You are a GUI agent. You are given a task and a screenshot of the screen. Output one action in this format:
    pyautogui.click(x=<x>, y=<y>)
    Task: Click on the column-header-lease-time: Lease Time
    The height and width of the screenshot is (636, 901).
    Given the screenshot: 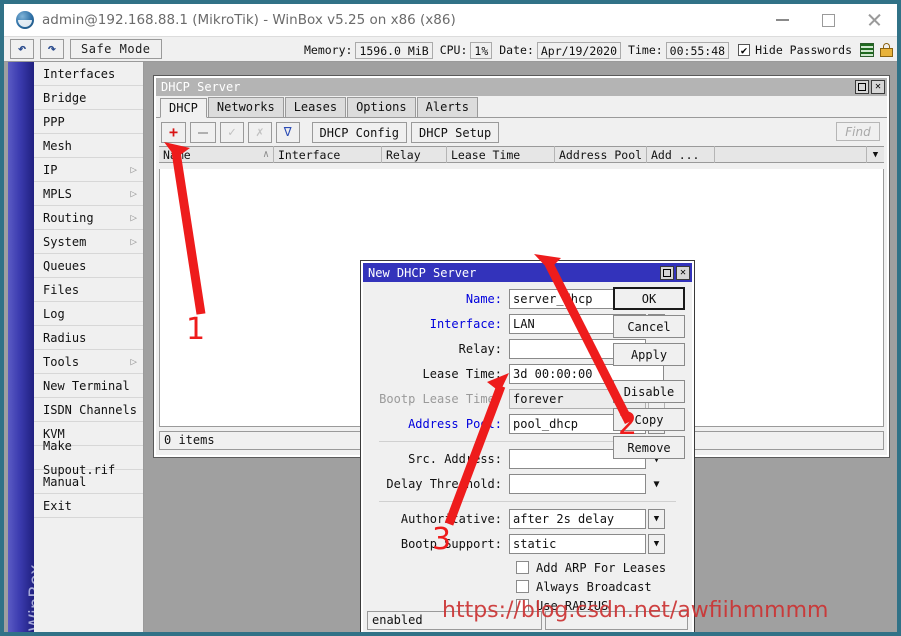 What is the action you would take?
    pyautogui.click(x=501, y=154)
    